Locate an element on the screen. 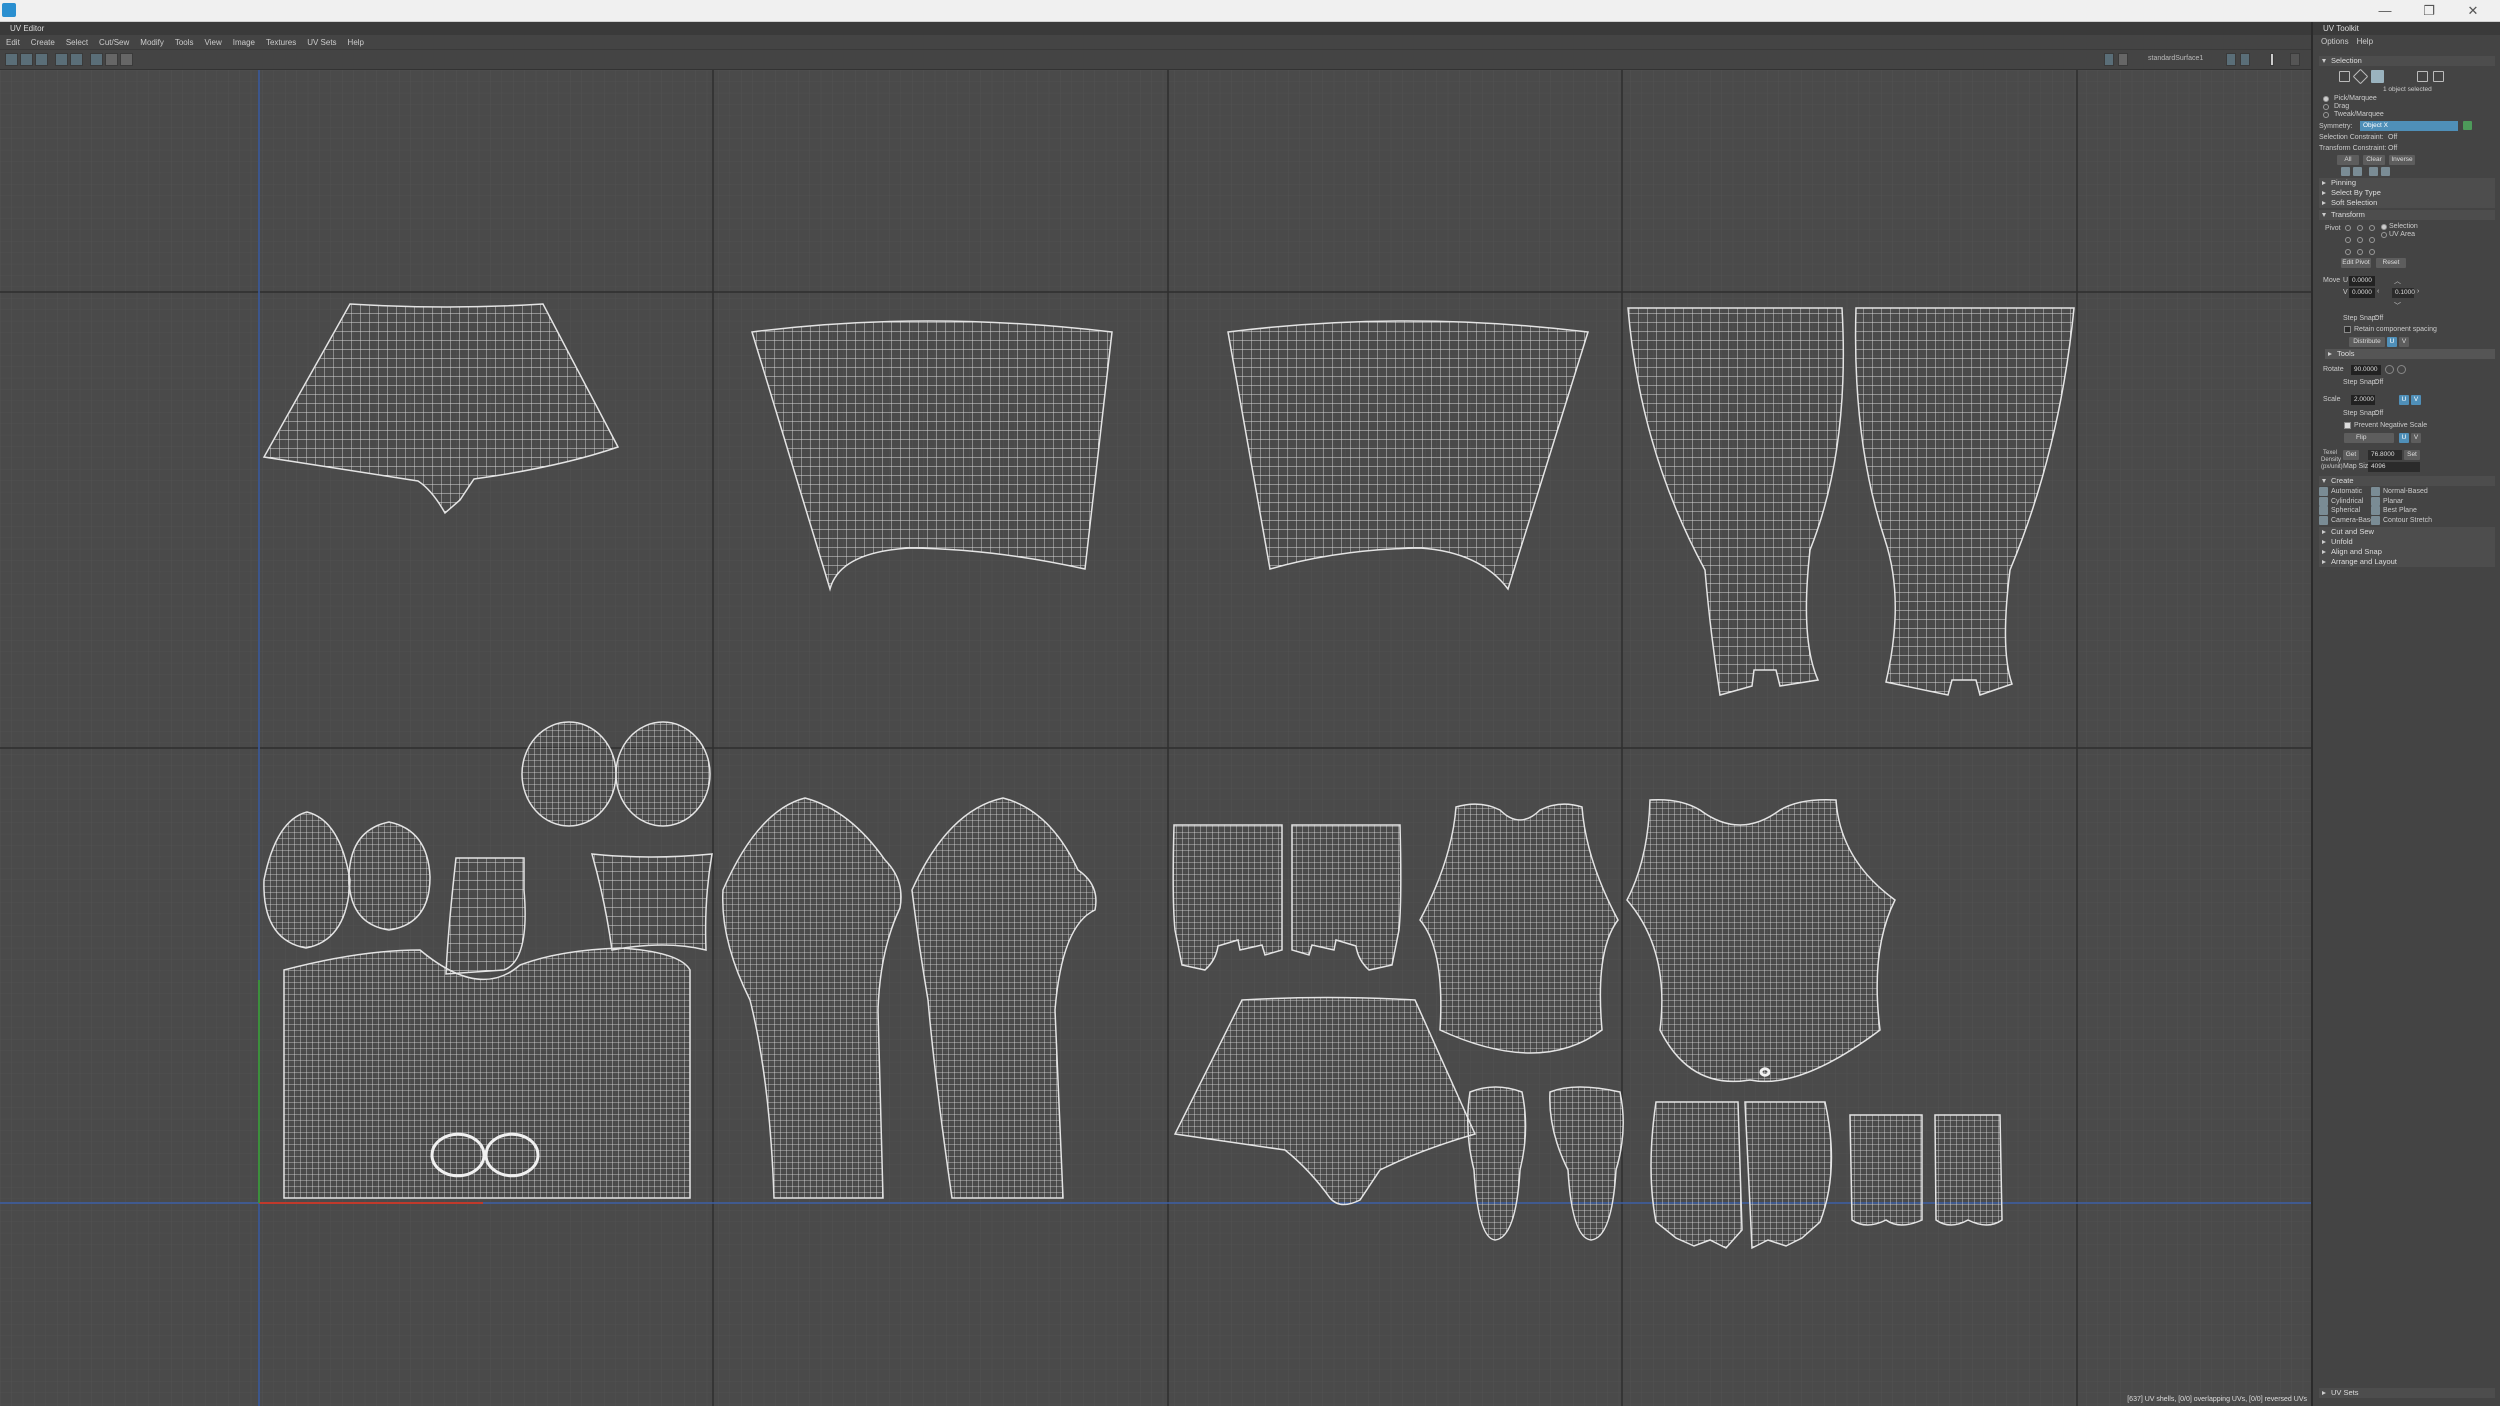 The height and width of the screenshot is (1406, 2500). scale-u-toggle: U is located at coordinates (2404, 400).